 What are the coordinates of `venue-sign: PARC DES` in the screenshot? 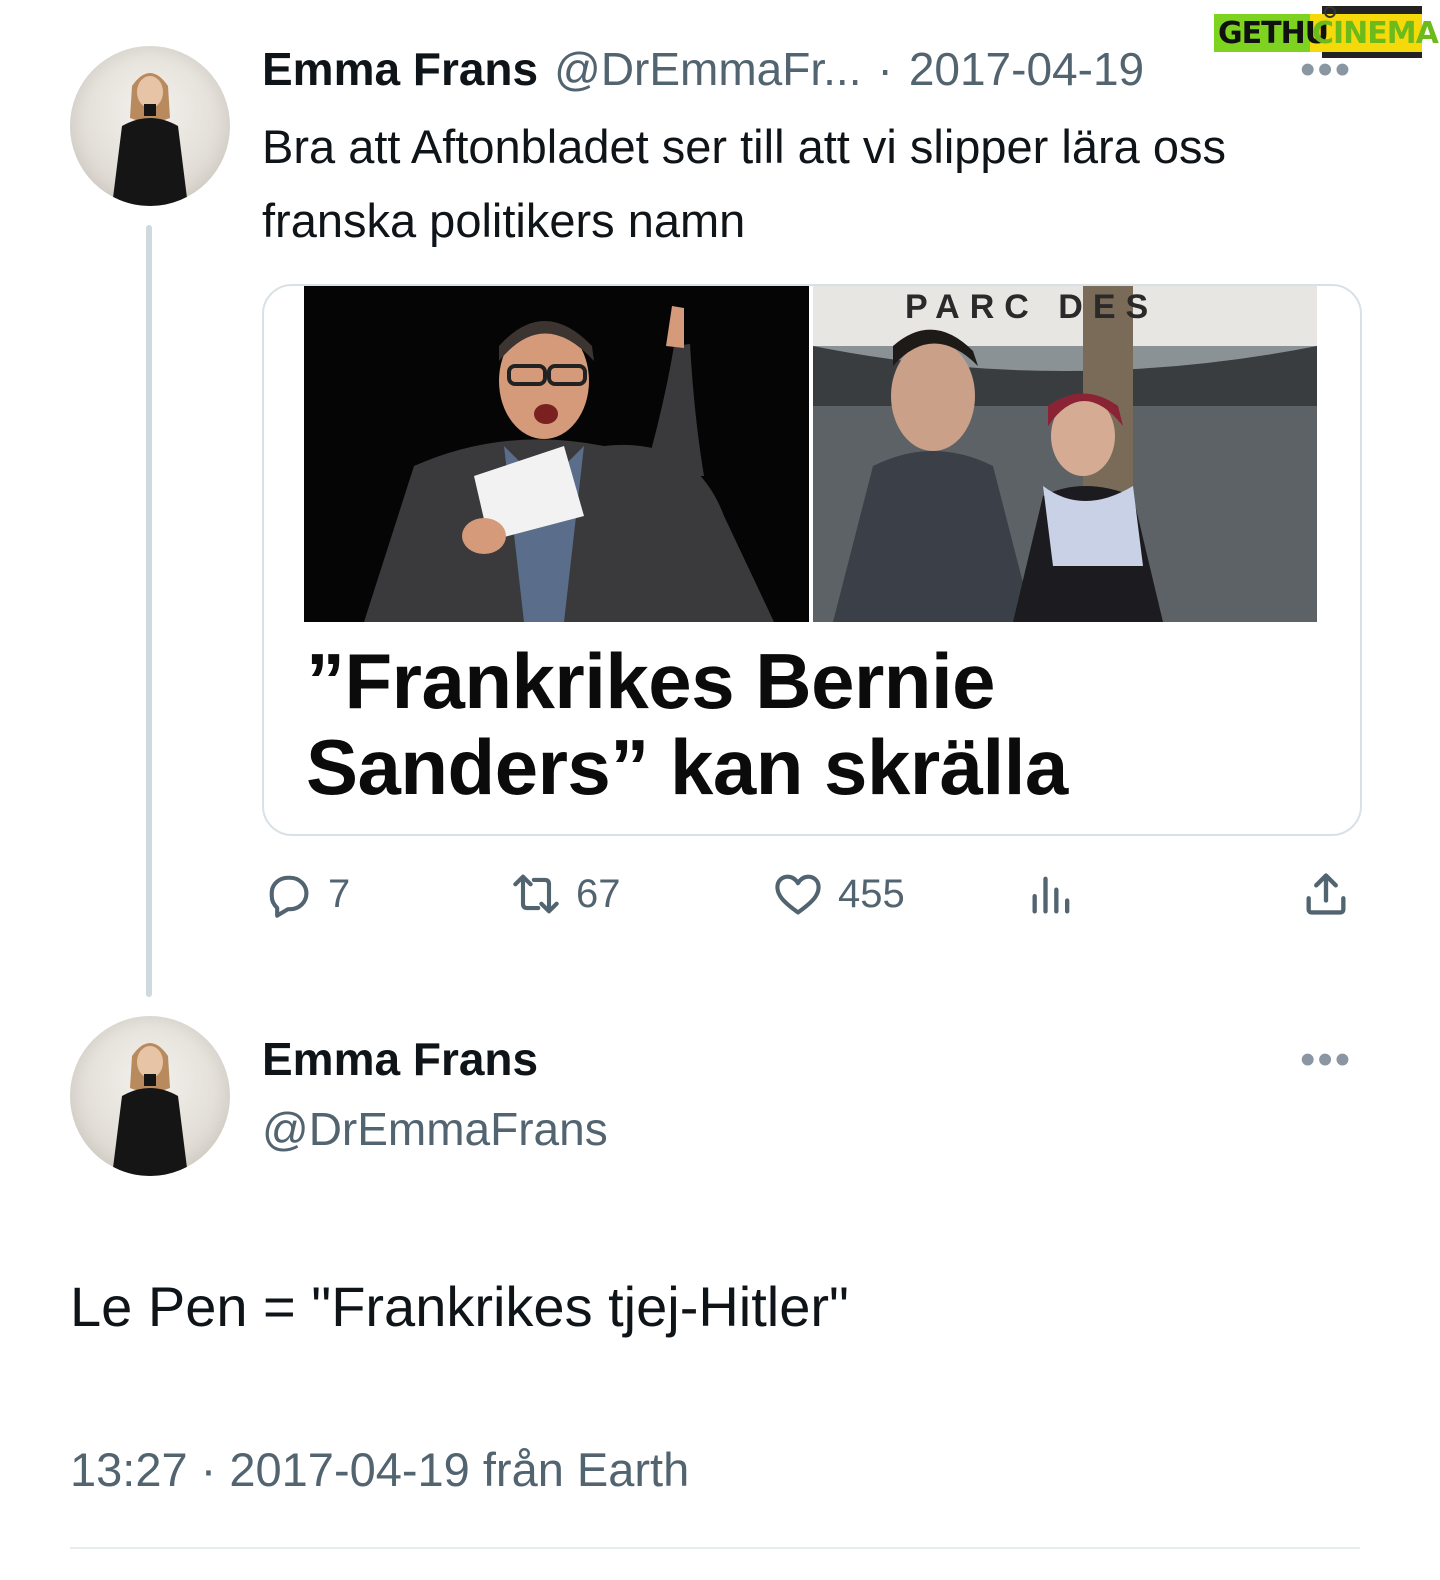 It's located at (1032, 307).